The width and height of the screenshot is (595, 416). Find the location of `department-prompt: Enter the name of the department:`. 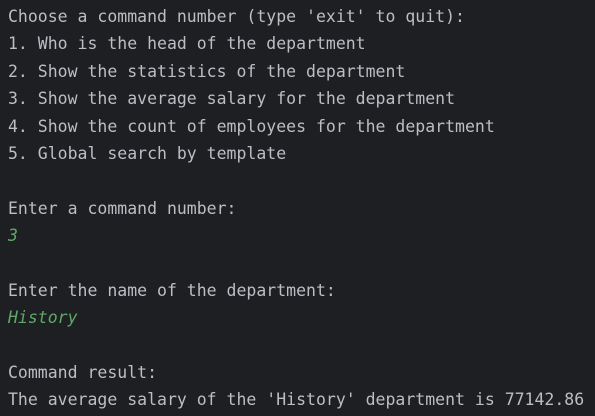

department-prompt: Enter the name of the department: is located at coordinates (172, 290).